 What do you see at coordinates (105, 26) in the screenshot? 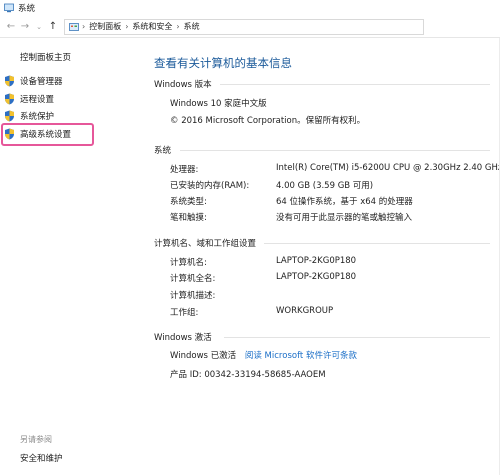
I see `breadcrumb-control-panel: 控制面板` at bounding box center [105, 26].